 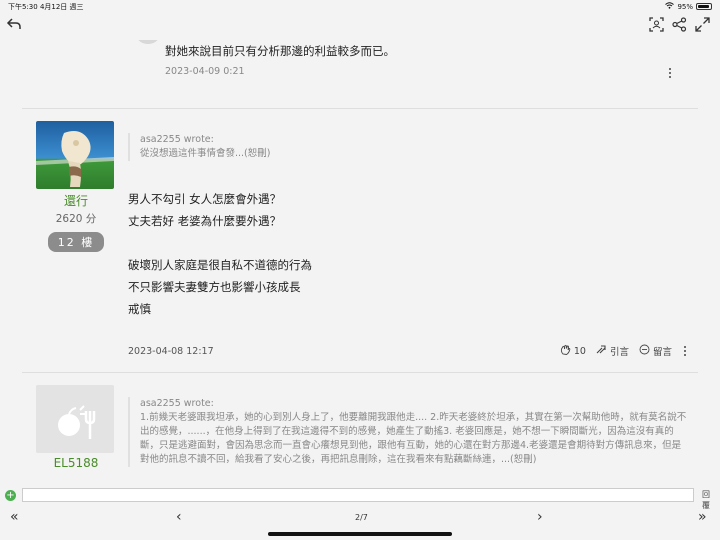 I want to click on home-indicator, so click(x=360, y=534).